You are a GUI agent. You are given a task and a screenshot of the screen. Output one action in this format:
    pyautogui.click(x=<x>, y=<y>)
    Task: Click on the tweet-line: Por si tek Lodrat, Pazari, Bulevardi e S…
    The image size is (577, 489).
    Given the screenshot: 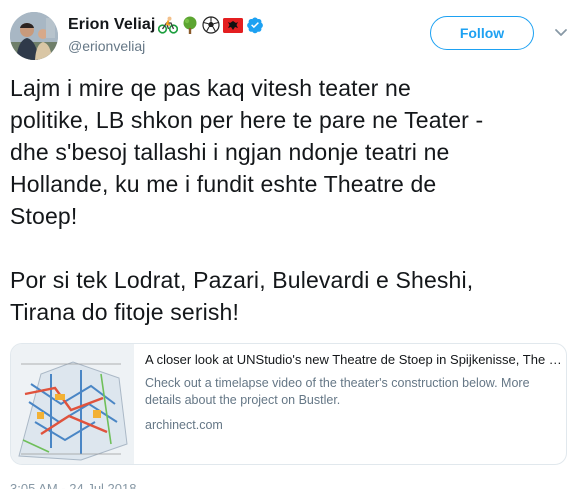 What is the action you would take?
    pyautogui.click(x=242, y=280)
    